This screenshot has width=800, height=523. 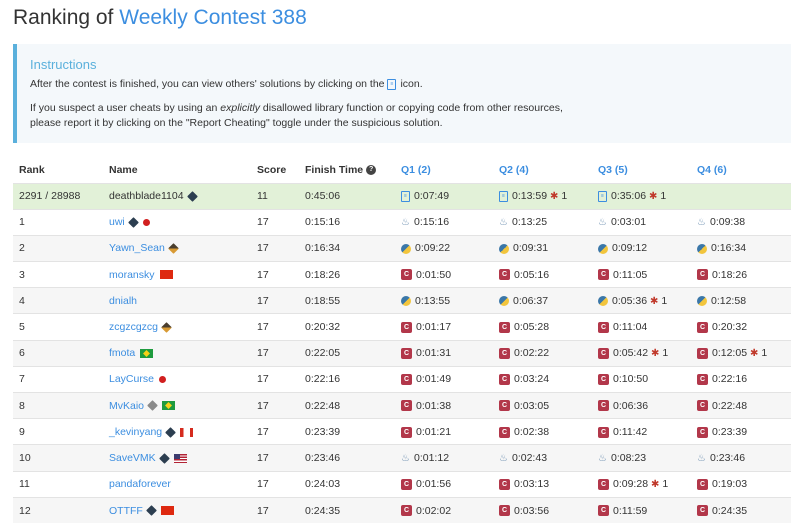 What do you see at coordinates (132, 458) in the screenshot?
I see `user-link: SaveVMK` at bounding box center [132, 458].